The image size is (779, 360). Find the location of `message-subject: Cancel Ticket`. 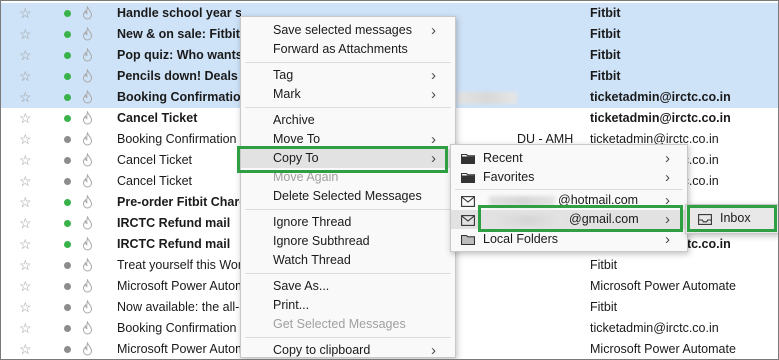

message-subject: Cancel Ticket is located at coordinates (157, 118).